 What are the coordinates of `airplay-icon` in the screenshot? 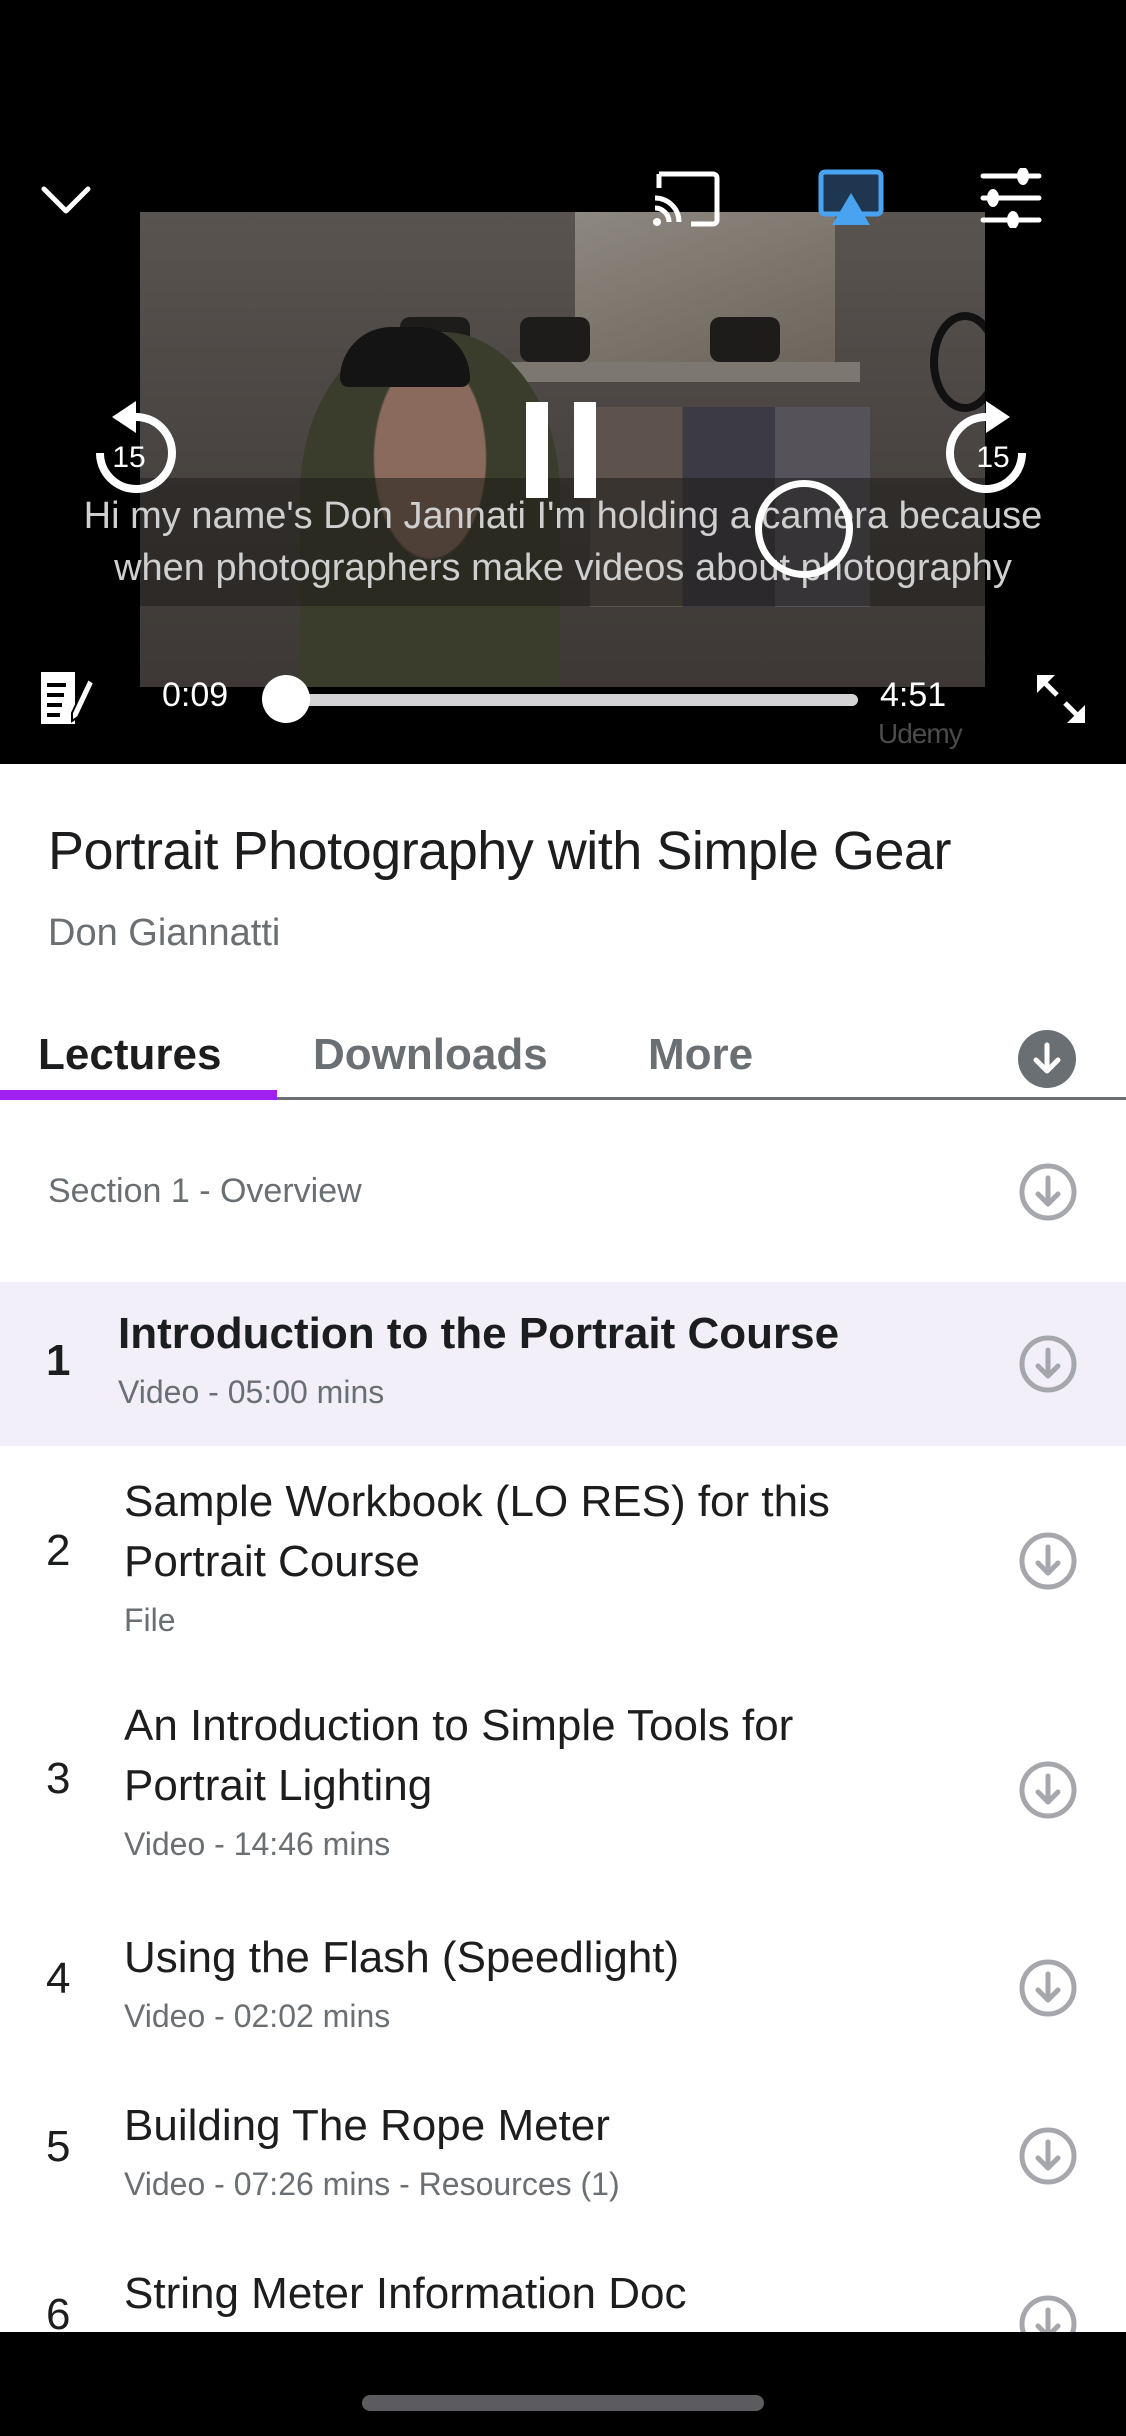 It's located at (851, 197).